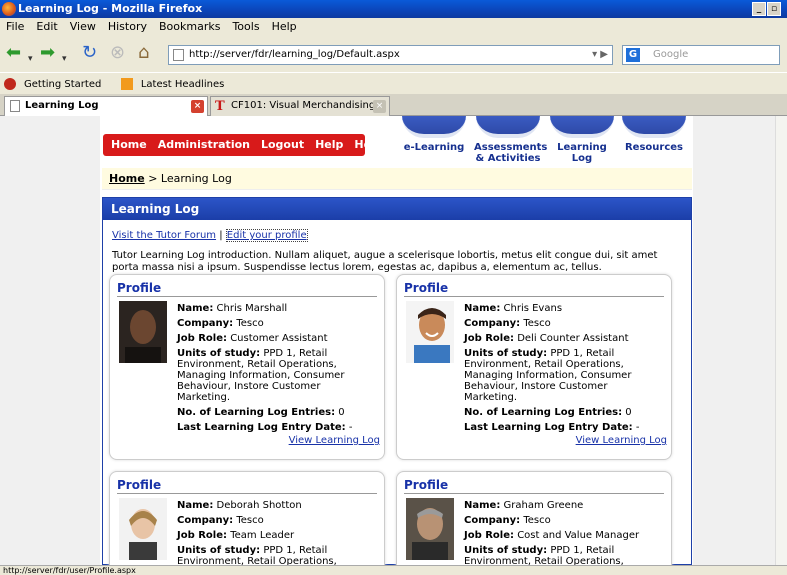  Describe the element at coordinates (89, 53) in the screenshot. I see `reload-icon: ↻` at that location.